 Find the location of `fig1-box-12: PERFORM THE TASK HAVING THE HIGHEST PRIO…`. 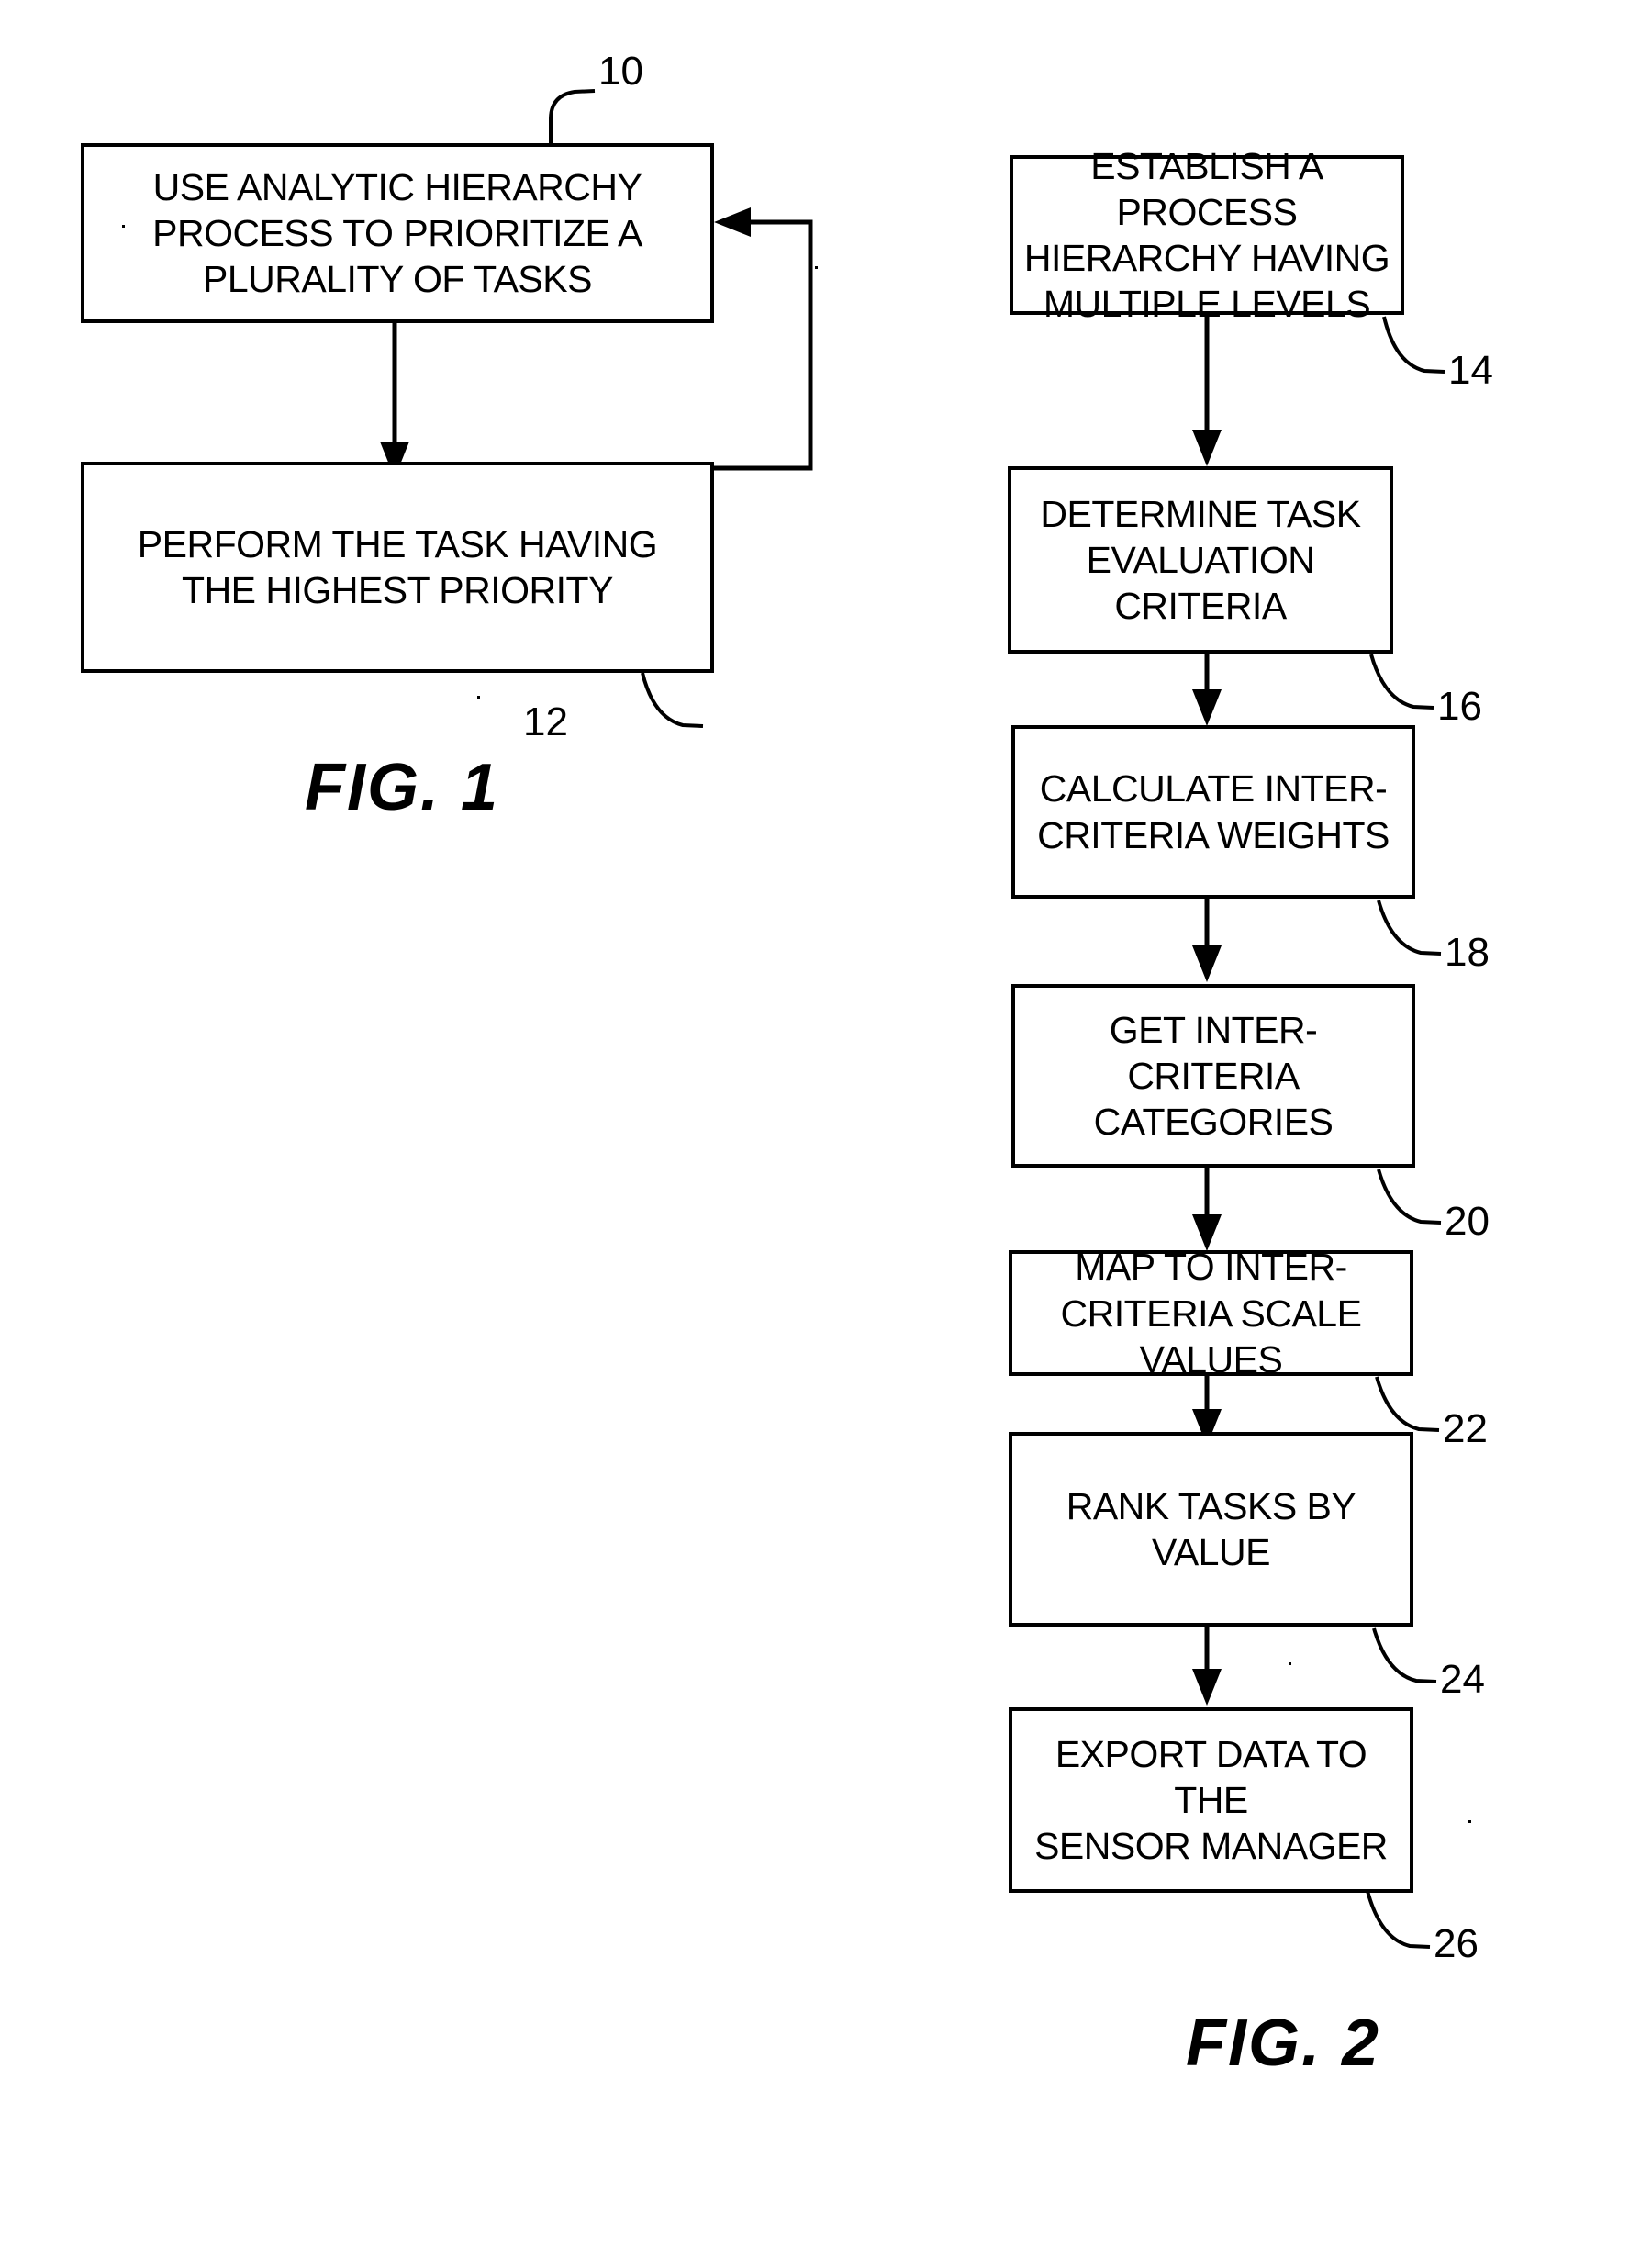

fig1-box-12: PERFORM THE TASK HAVING THE HIGHEST PRIO… is located at coordinates (398, 567).